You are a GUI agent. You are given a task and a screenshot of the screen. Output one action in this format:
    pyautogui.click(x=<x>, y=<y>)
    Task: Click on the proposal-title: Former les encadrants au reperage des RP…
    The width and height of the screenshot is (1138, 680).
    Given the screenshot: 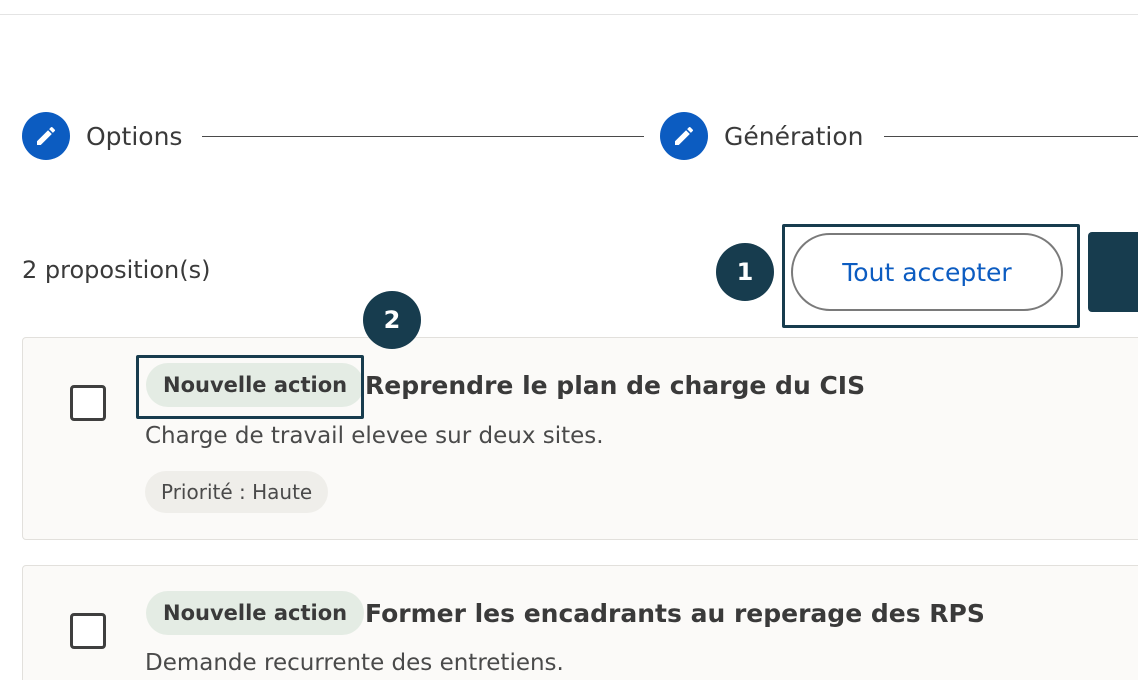 What is the action you would take?
    pyautogui.click(x=675, y=613)
    